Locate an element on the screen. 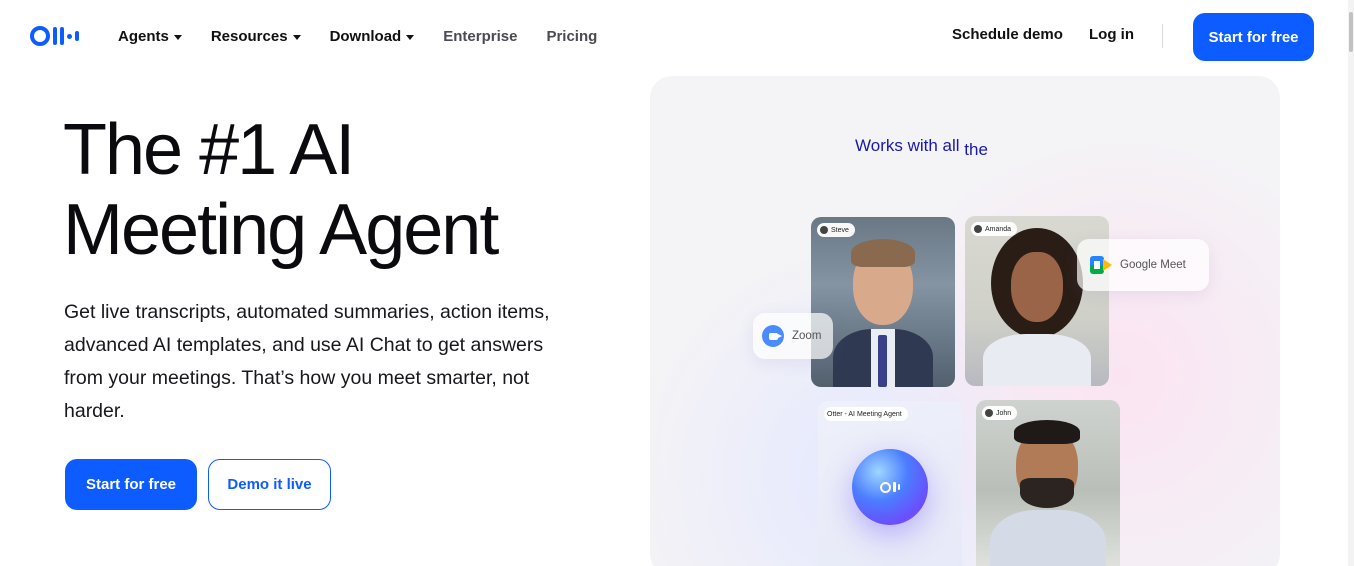 Image resolution: width=1354 pixels, height=566 pixels. participant-face is located at coordinates (1037, 287).